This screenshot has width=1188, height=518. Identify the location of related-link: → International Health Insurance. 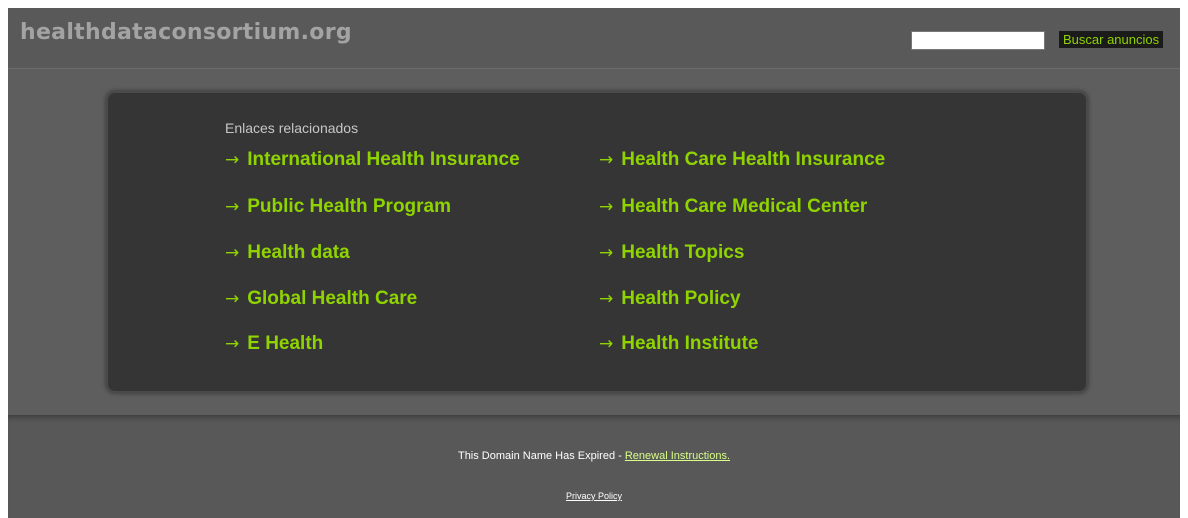
(372, 160).